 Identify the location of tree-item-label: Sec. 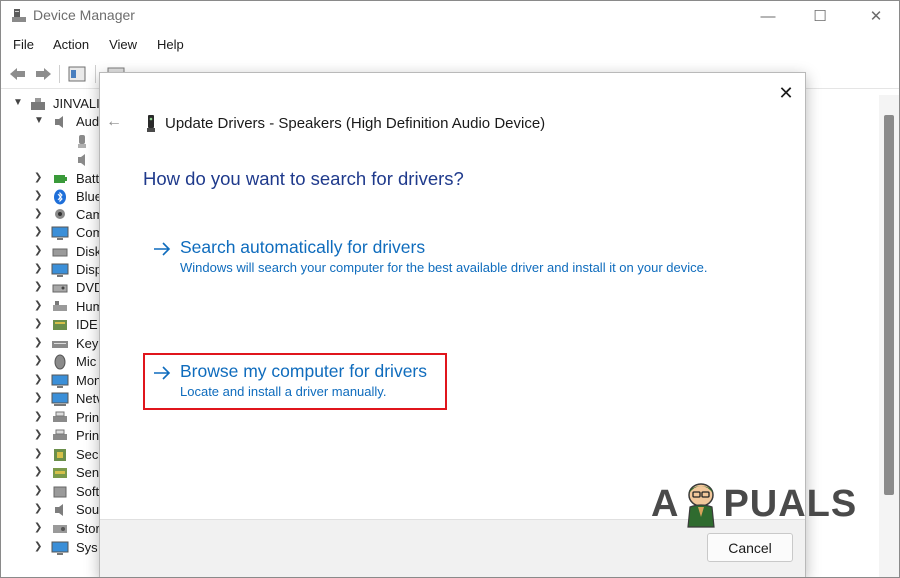
(87, 454).